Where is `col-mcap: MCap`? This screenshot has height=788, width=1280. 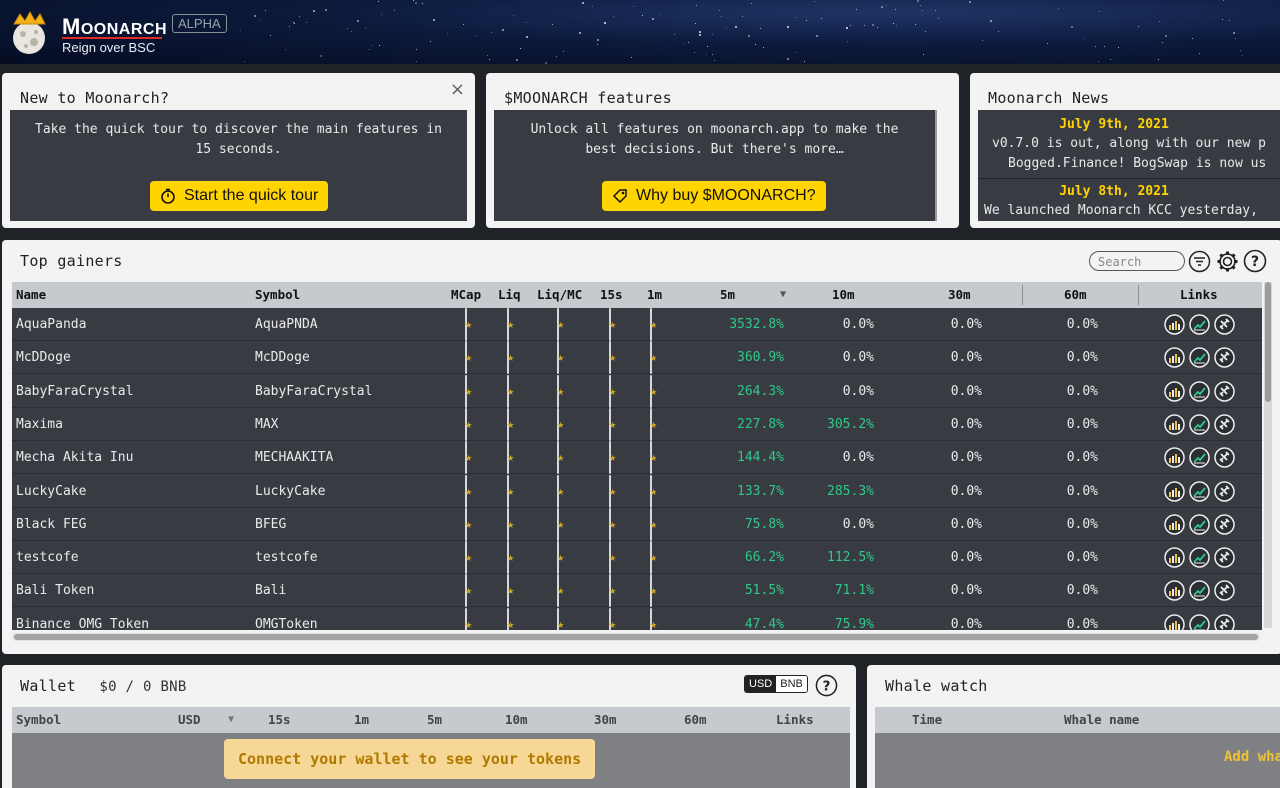 col-mcap: MCap is located at coordinates (466, 295).